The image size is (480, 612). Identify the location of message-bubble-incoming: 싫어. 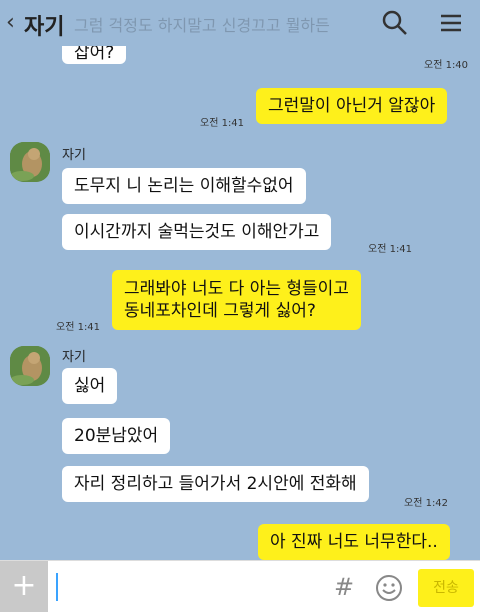
(90, 386).